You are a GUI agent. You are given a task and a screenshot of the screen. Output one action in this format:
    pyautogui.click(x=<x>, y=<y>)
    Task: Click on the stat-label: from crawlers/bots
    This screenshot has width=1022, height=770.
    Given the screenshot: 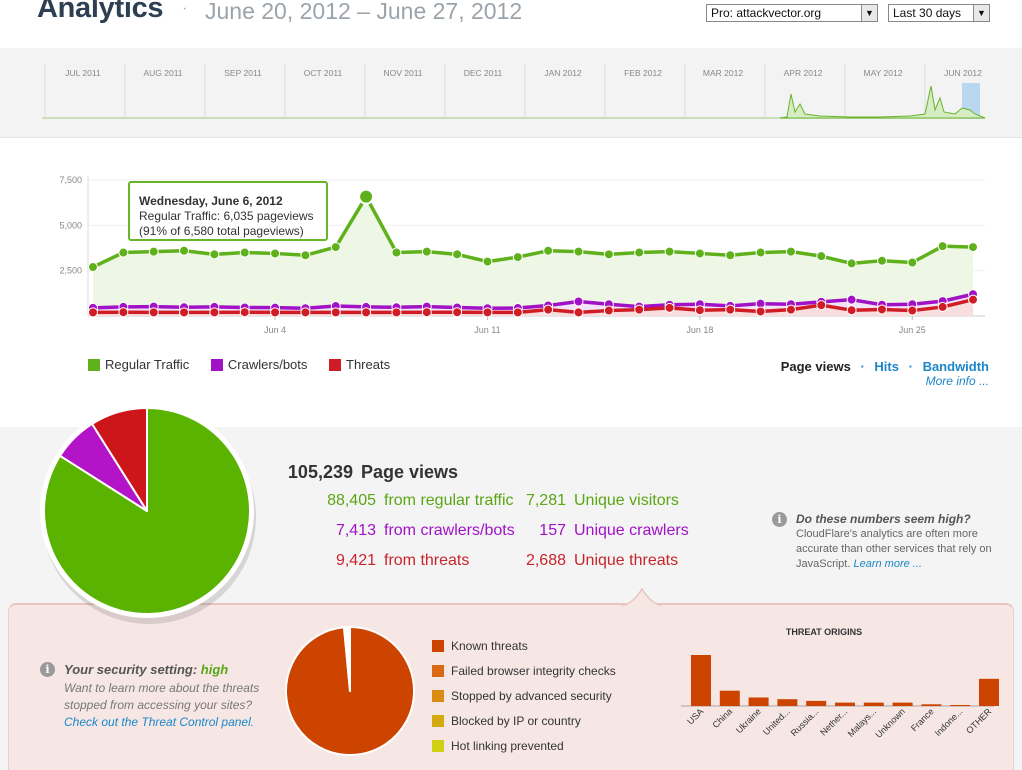 What is the action you would take?
    pyautogui.click(x=449, y=530)
    